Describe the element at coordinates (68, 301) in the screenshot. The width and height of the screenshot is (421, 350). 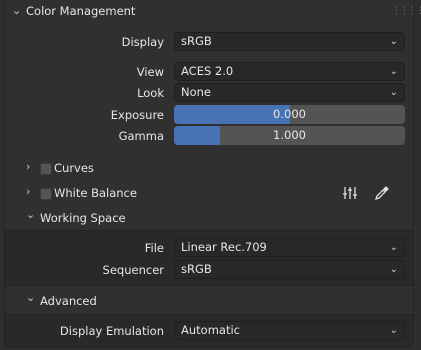
I see `advanced-title: Advanced` at that location.